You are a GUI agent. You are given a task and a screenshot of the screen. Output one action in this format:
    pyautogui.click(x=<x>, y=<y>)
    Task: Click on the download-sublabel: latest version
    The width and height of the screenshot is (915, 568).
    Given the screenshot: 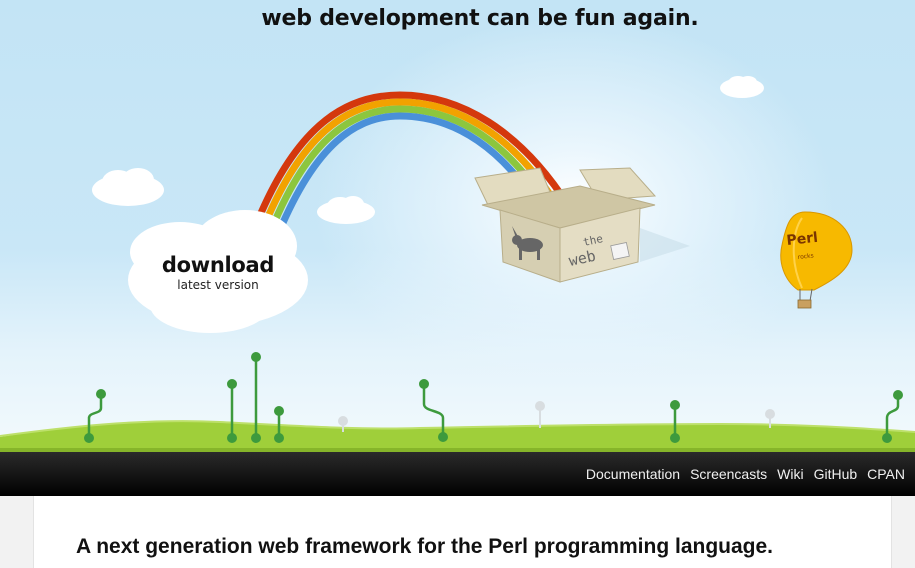 What is the action you would take?
    pyautogui.click(x=218, y=285)
    